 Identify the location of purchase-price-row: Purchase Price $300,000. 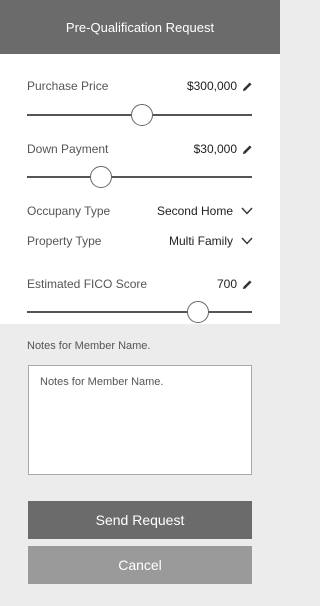
(140, 86).